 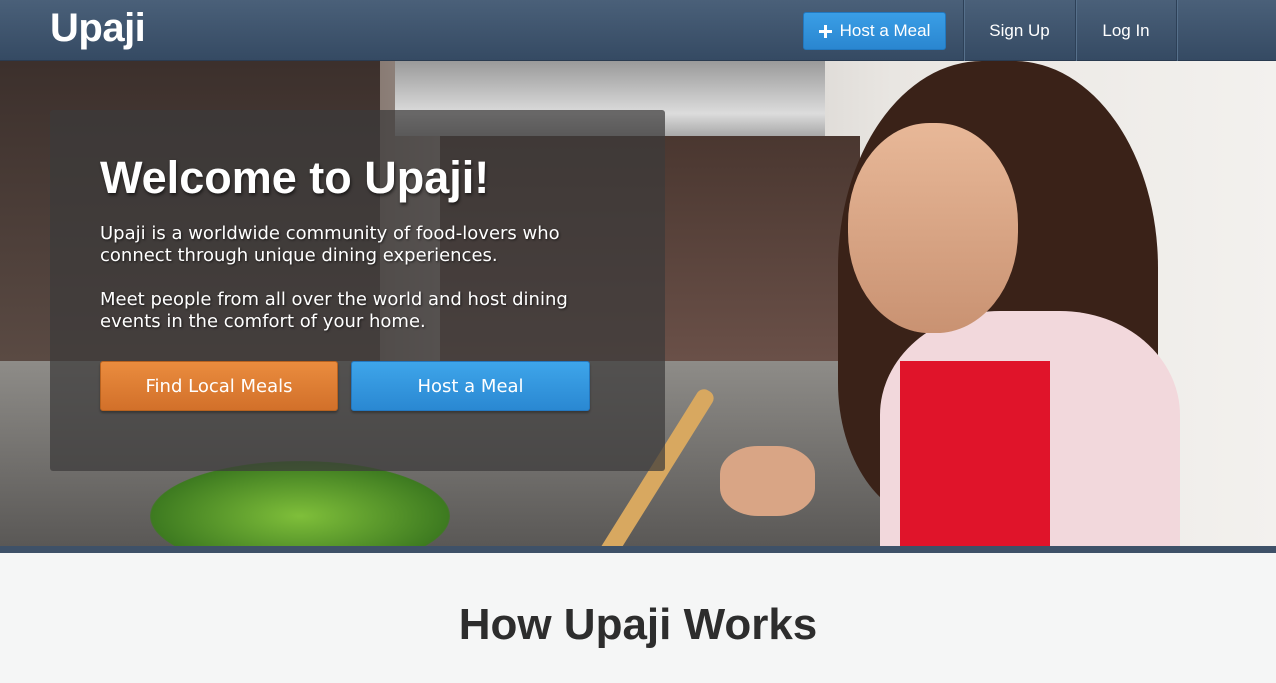 I want to click on nav-divider, so click(x=1176, y=30).